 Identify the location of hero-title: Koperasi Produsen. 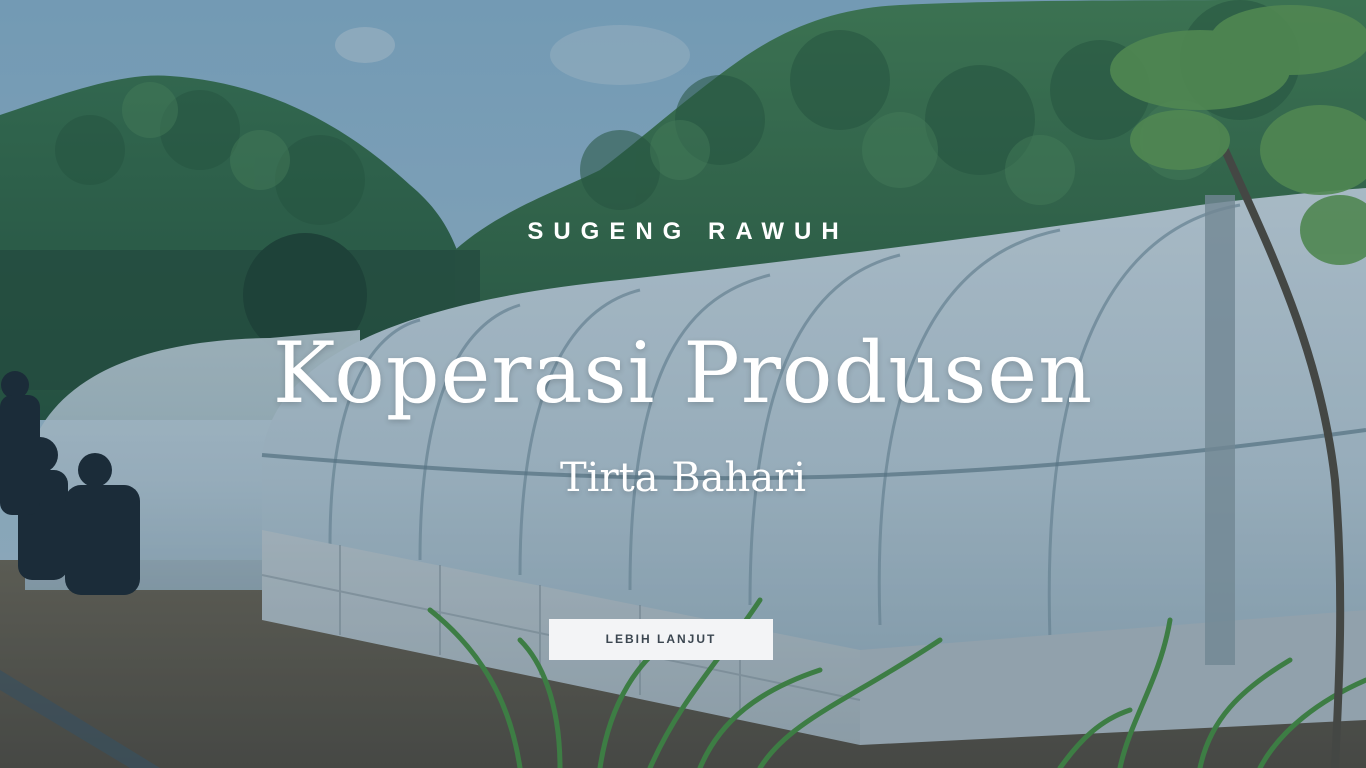
(683, 373).